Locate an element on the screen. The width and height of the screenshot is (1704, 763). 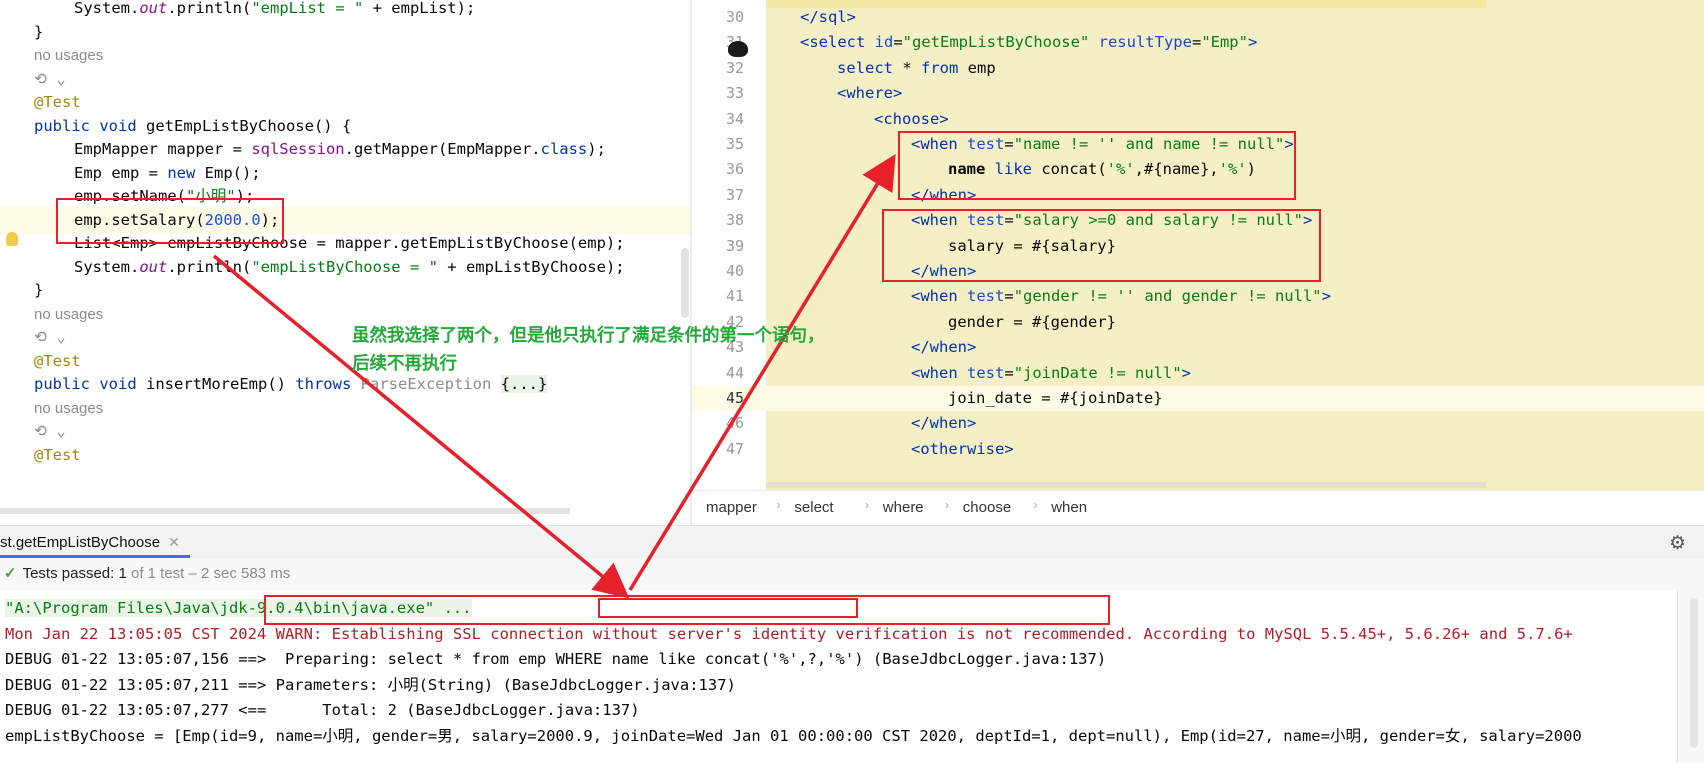
arrow-to-console is located at coordinates (421, 426).